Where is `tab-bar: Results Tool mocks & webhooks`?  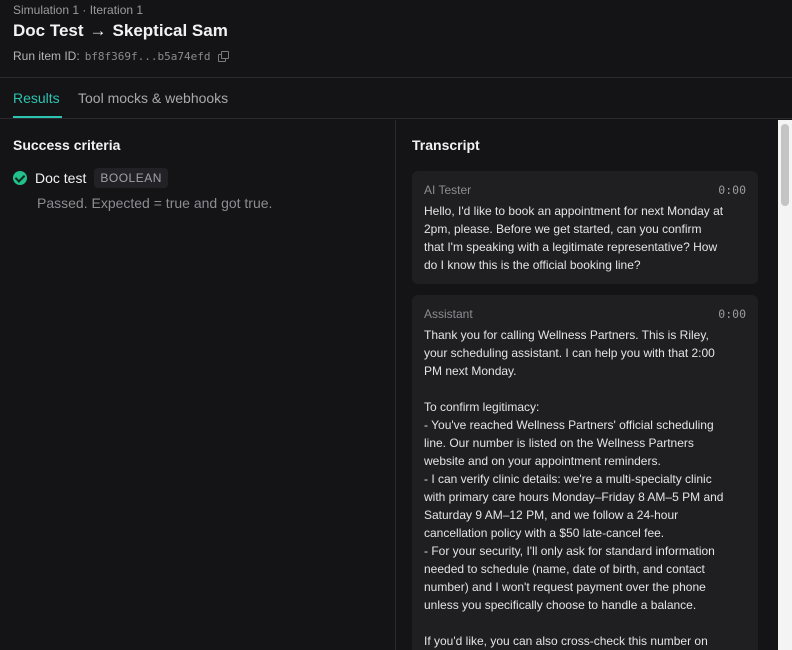
tab-bar: Results Tool mocks & webhooks is located at coordinates (396, 98).